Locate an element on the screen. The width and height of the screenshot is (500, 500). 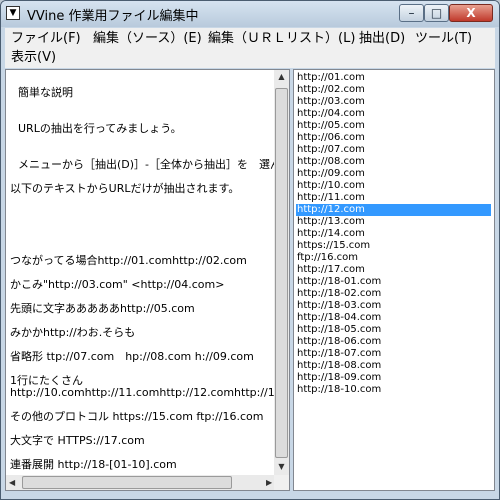
editor-vertical-scroll-thumb is located at coordinates (281, 273).